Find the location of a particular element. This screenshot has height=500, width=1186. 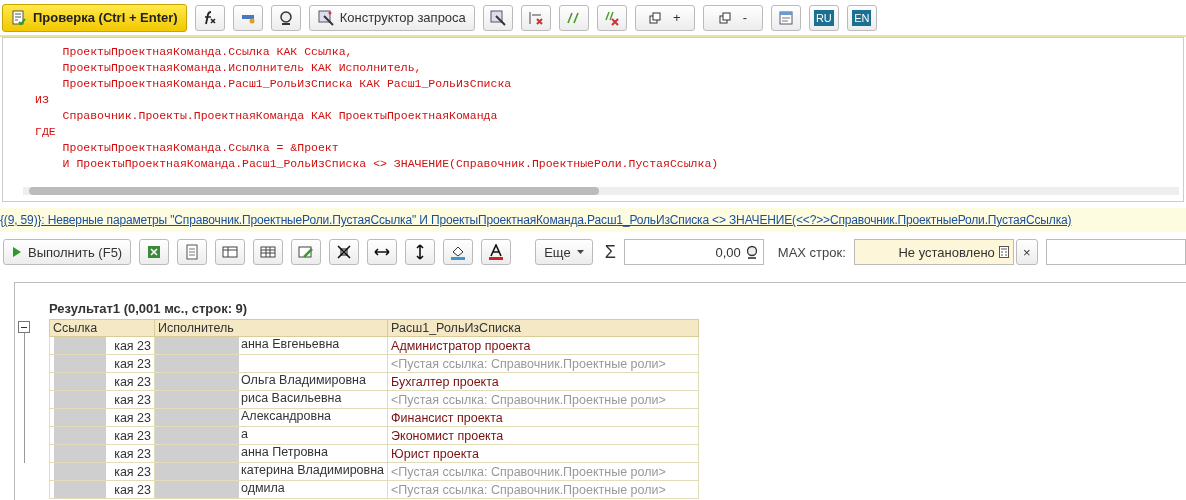

table-cell: Бухгалтер проекта is located at coordinates (543, 381).